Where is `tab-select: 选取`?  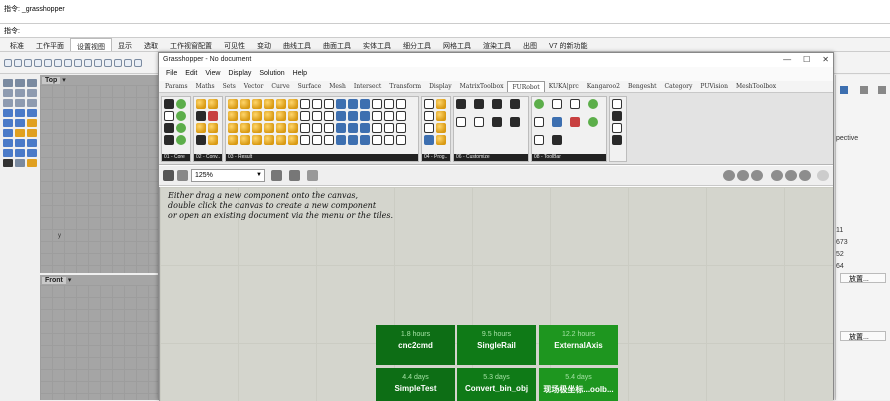
tab-select: 选取 is located at coordinates (151, 44).